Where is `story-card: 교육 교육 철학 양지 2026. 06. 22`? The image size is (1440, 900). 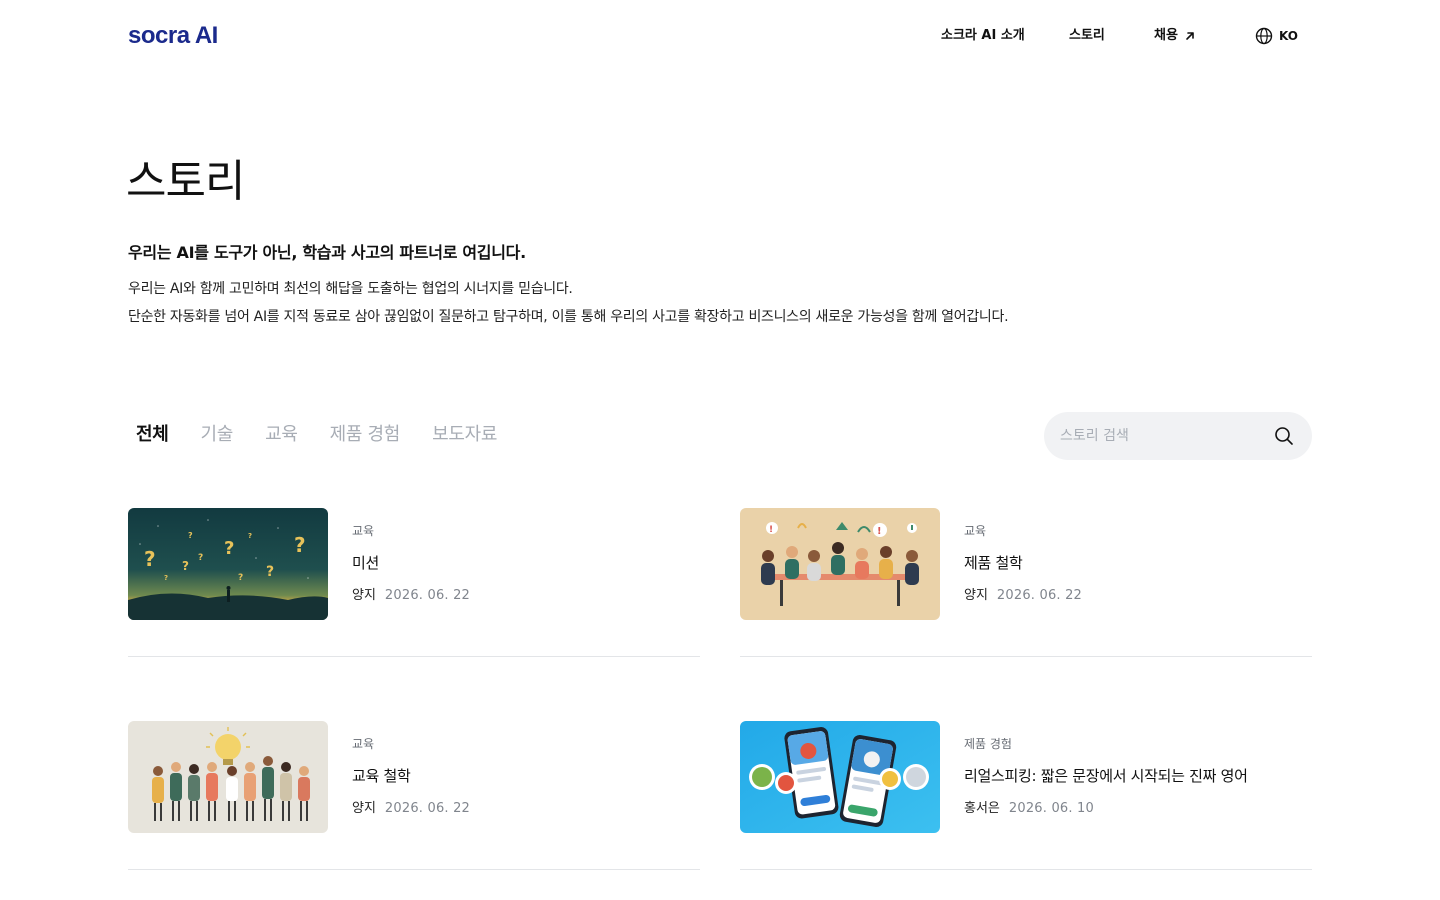 story-card: 교육 교육 철학 양지 2026. 06. 22 is located at coordinates (414, 795).